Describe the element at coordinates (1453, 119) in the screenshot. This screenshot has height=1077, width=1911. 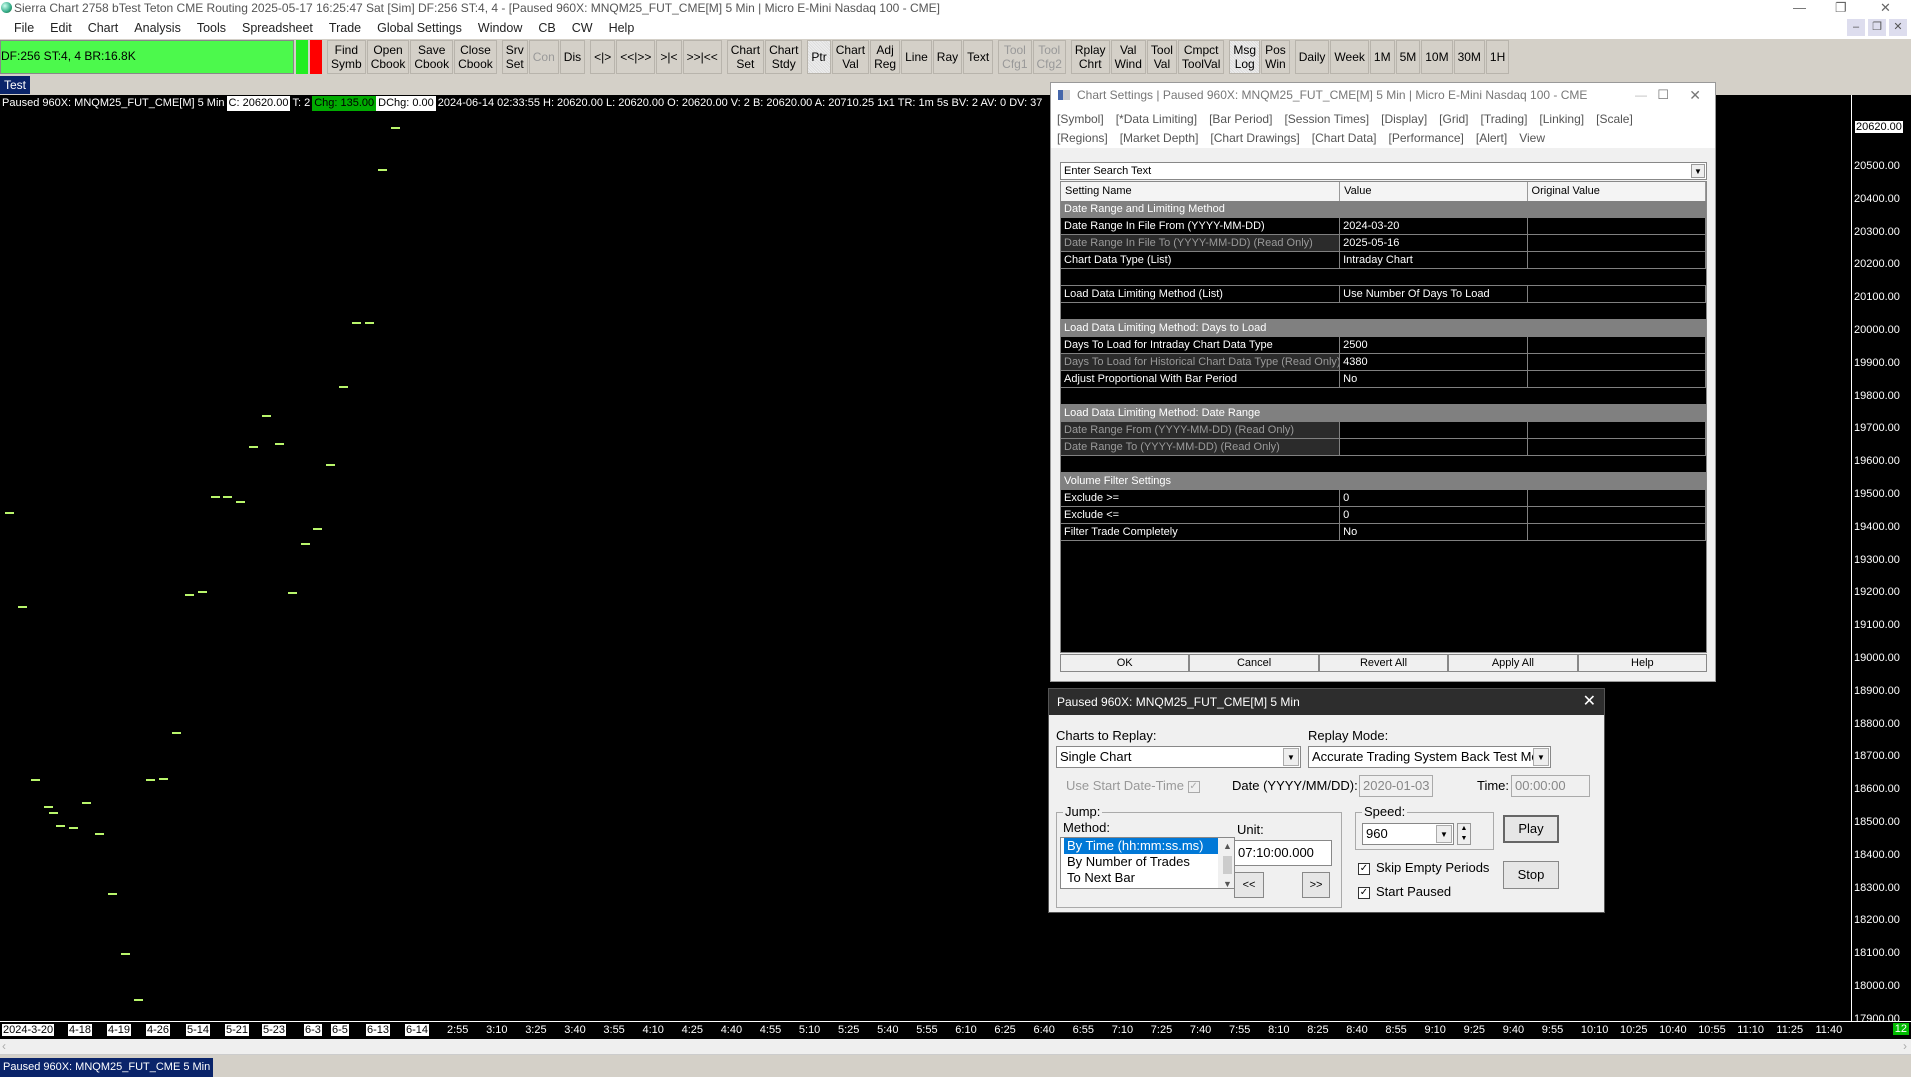
I see `settings-tab-grid: [Grid]` at that location.